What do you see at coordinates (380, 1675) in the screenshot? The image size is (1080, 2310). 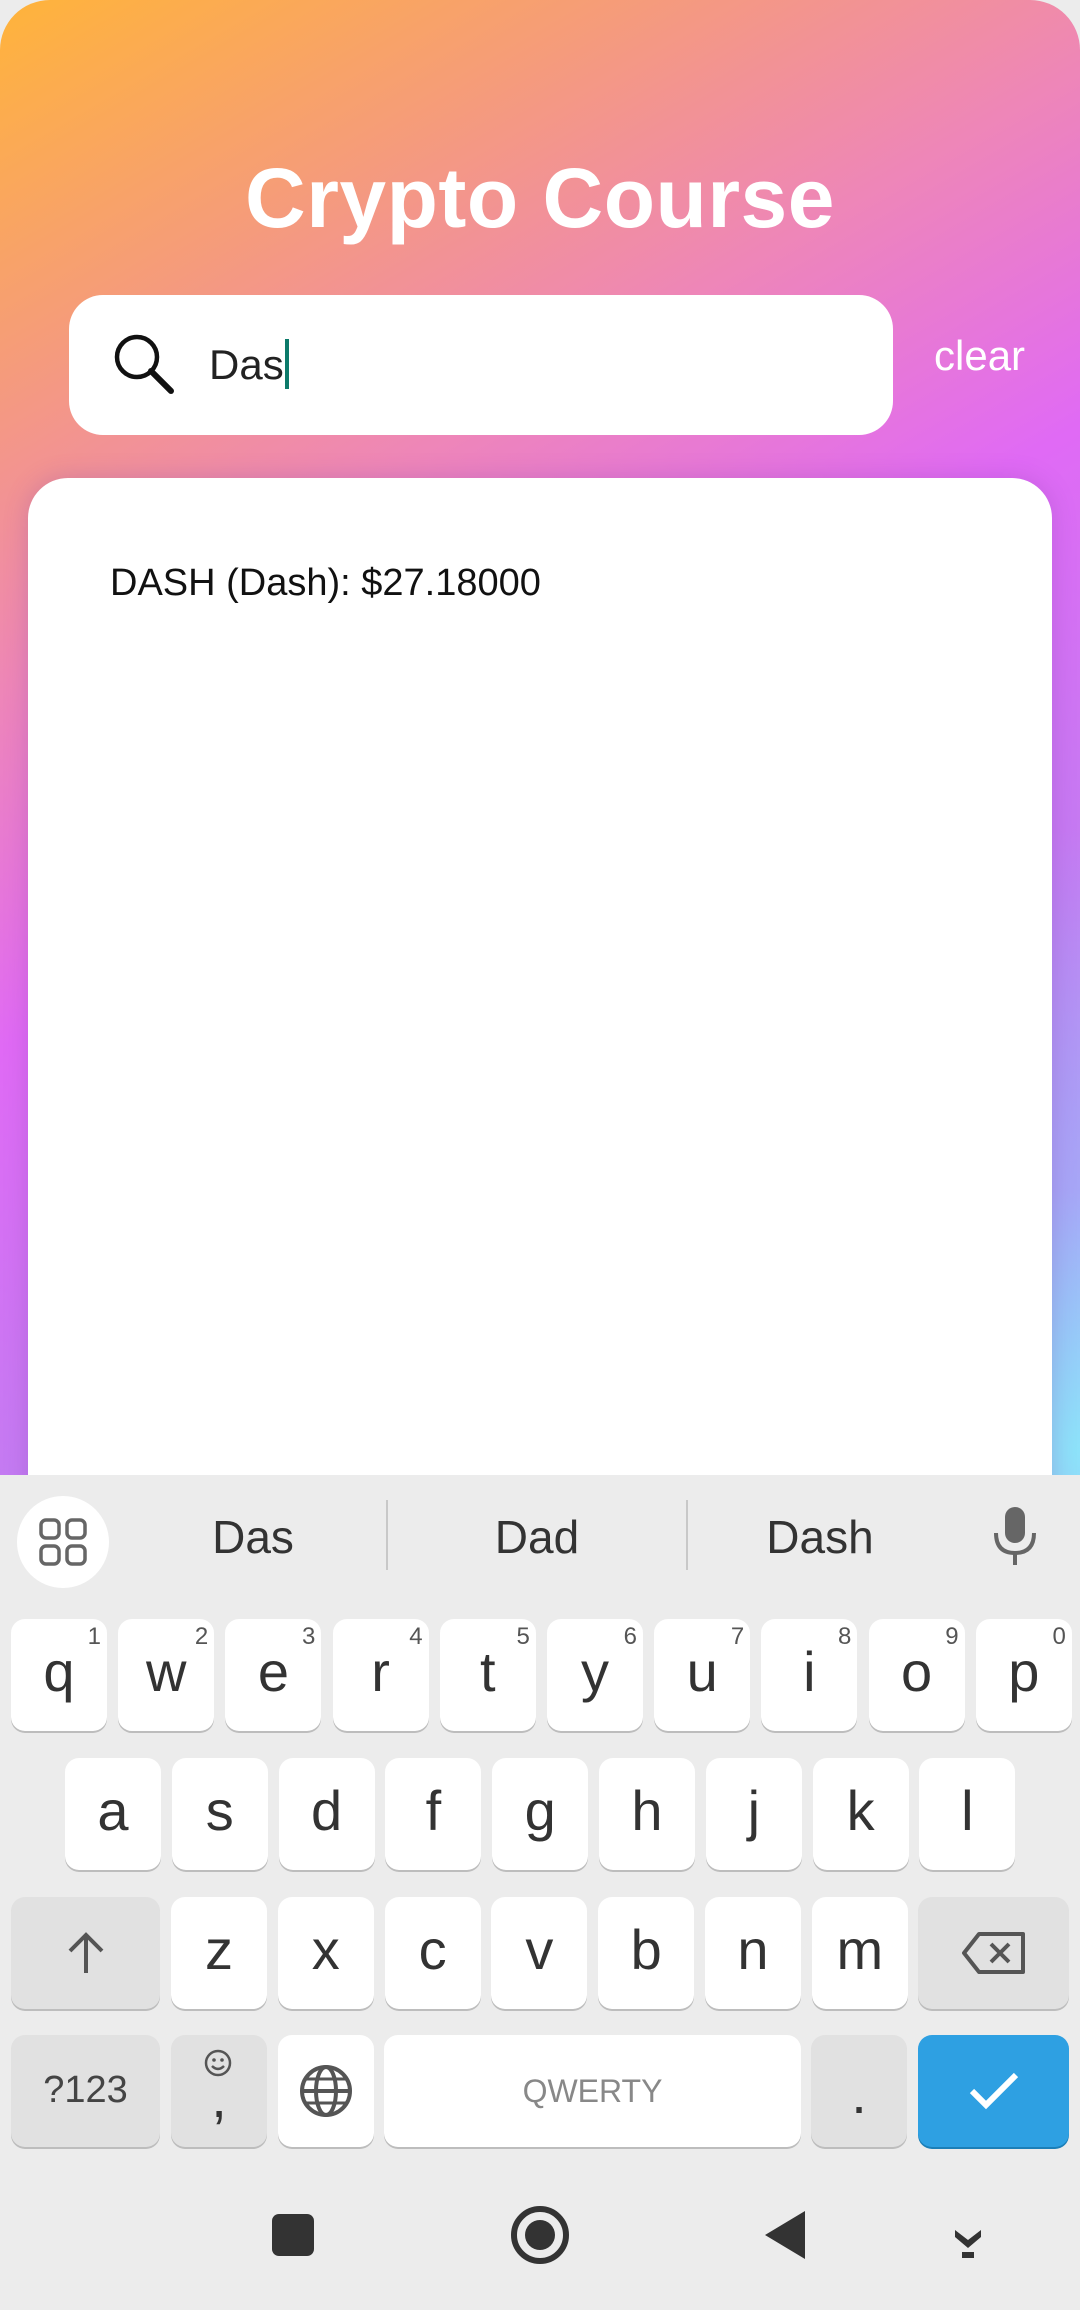 I see `key-r: r4` at bounding box center [380, 1675].